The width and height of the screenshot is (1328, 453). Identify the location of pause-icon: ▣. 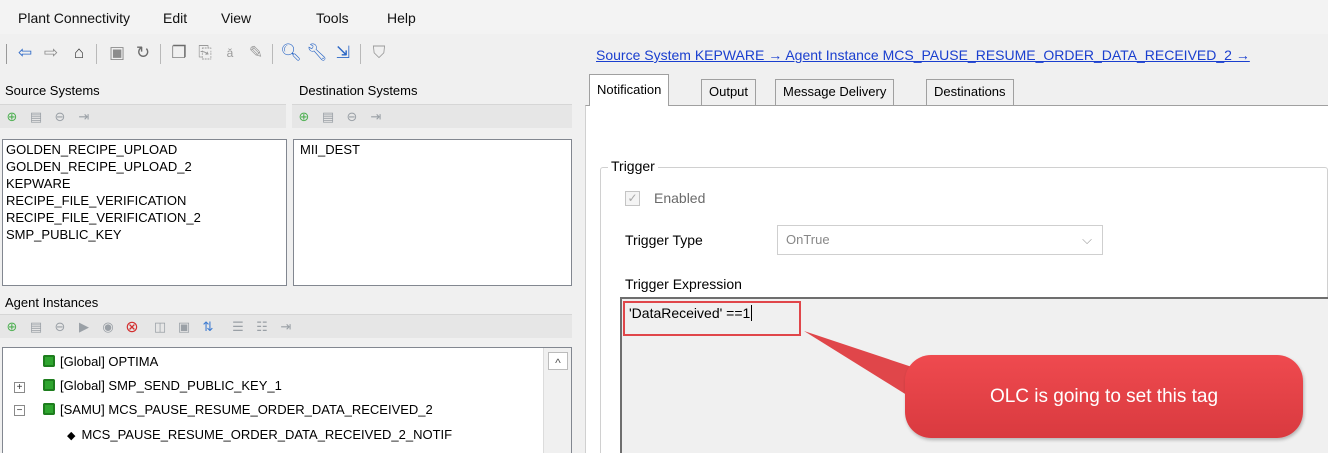
(184, 327).